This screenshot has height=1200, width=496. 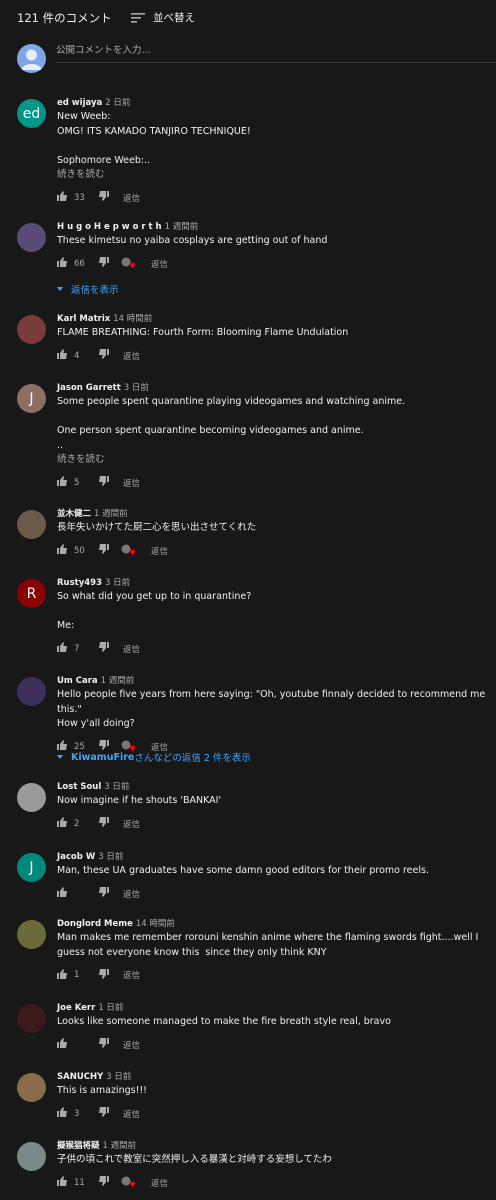 I want to click on avatar: ed, so click(x=31, y=113).